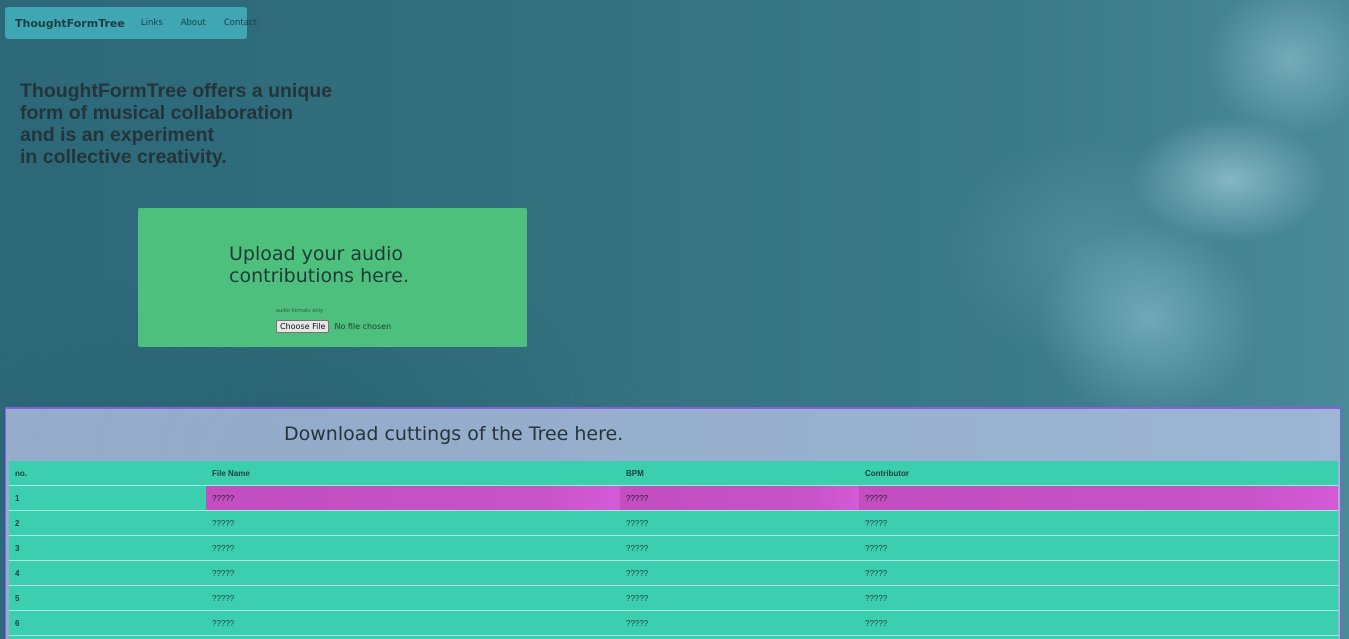 Image resolution: width=1349 pixels, height=639 pixels. I want to click on table-row: 1 ????? ????? ?????, so click(673, 498).